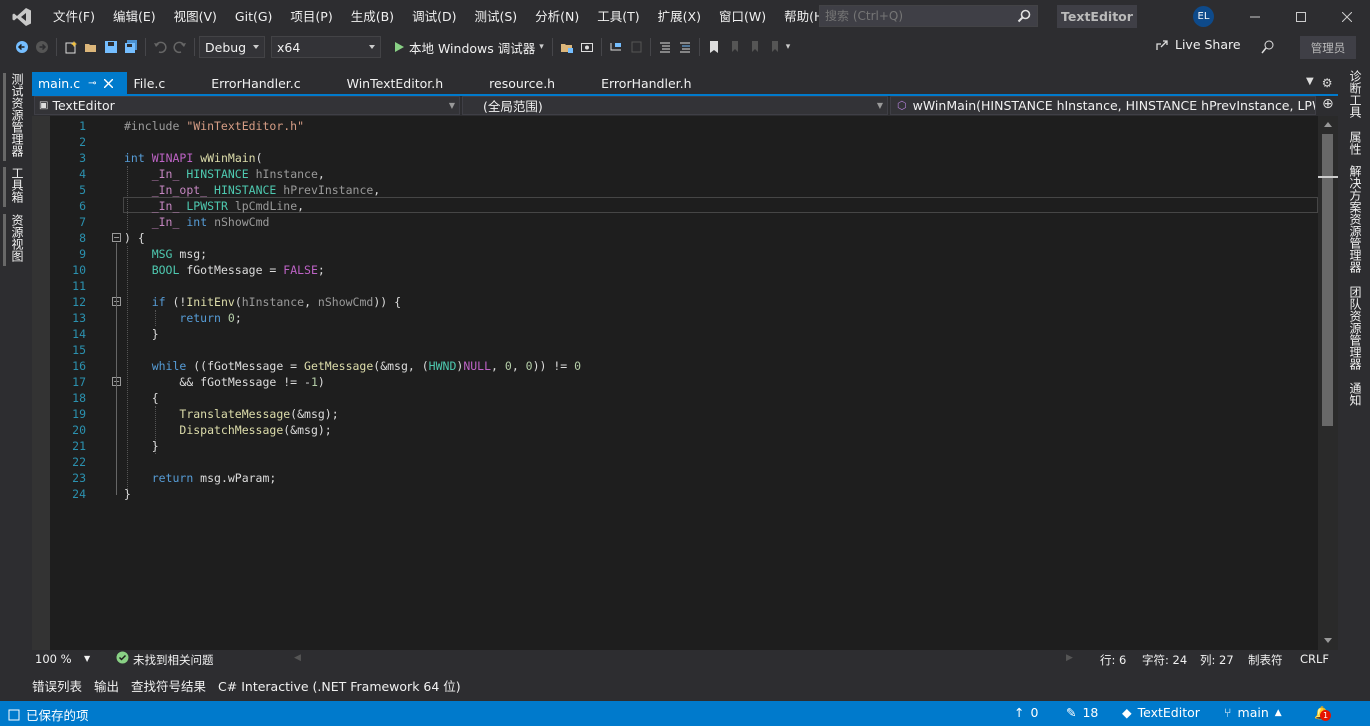  What do you see at coordinates (1355, 328) in the screenshot?
I see `team-explorer-tab: 团队资源管理器` at bounding box center [1355, 328].